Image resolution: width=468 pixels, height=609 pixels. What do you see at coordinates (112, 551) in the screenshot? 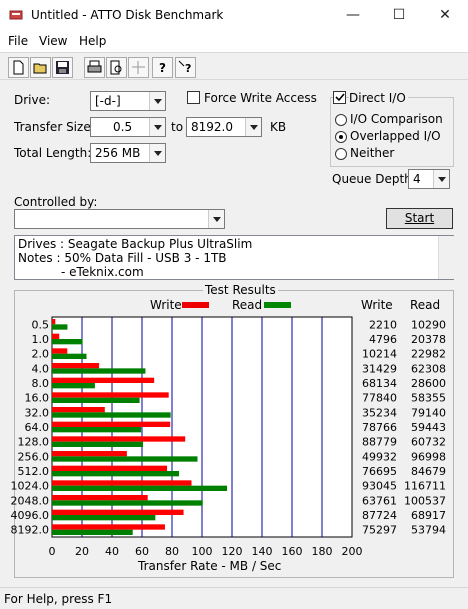
I see `x-tick-label: 40` at bounding box center [112, 551].